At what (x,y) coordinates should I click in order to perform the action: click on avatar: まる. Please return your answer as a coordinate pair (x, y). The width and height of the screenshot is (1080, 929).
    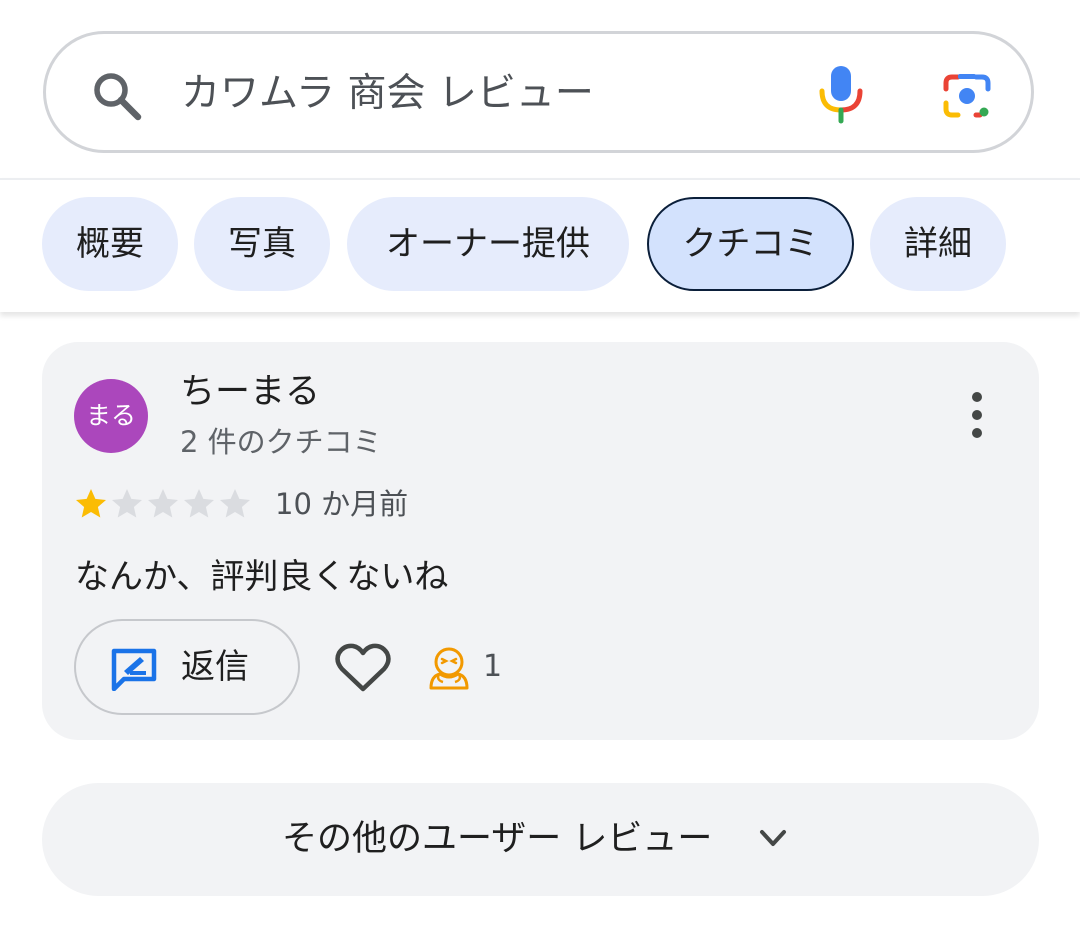
    Looking at the image, I should click on (111, 416).